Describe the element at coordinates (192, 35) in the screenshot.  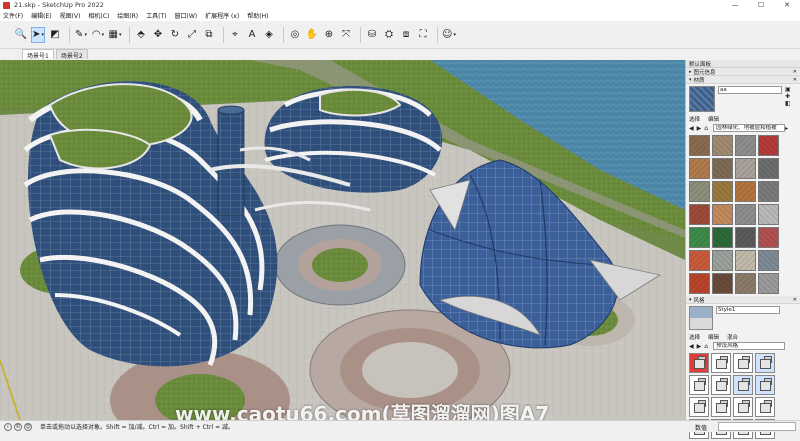
I see `scale-icon: ⤢` at that location.